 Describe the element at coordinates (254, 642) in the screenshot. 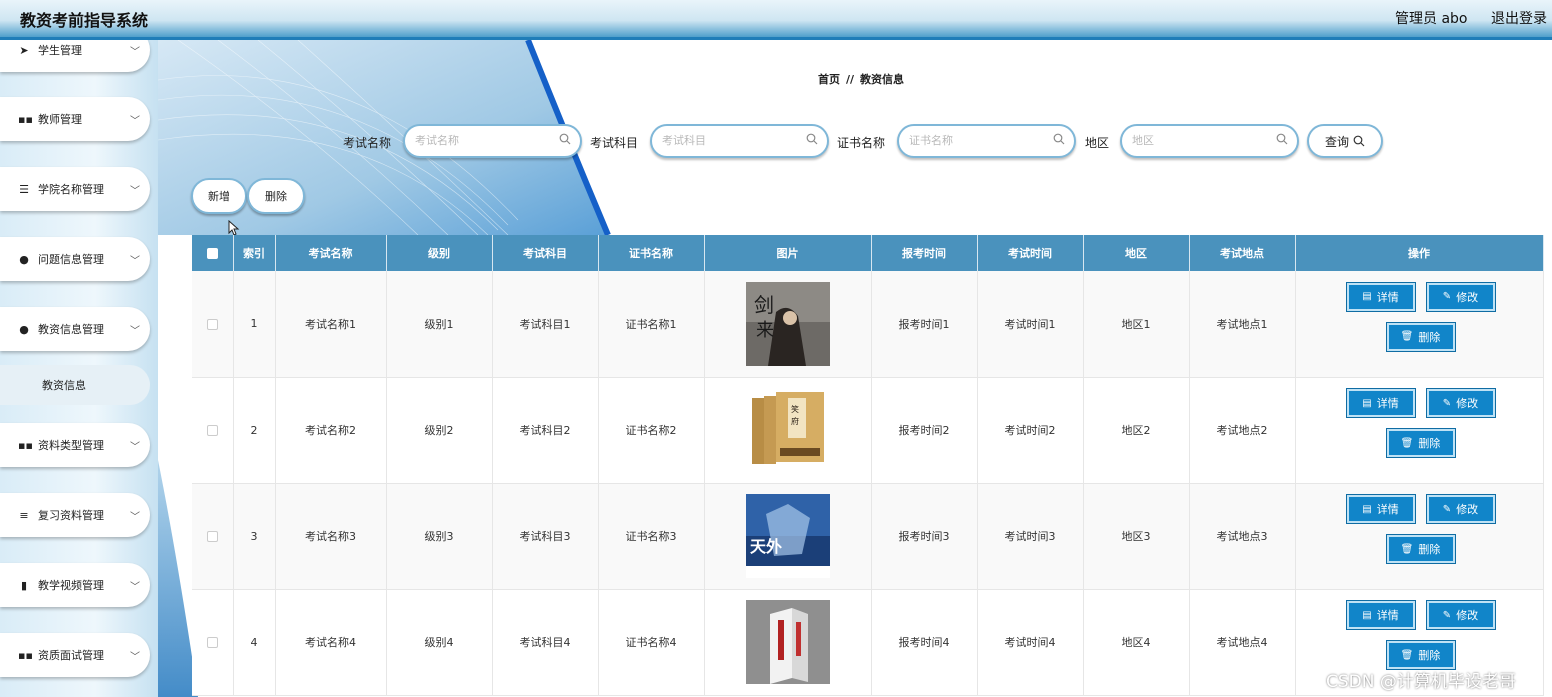

I see `cell-index: 4` at that location.